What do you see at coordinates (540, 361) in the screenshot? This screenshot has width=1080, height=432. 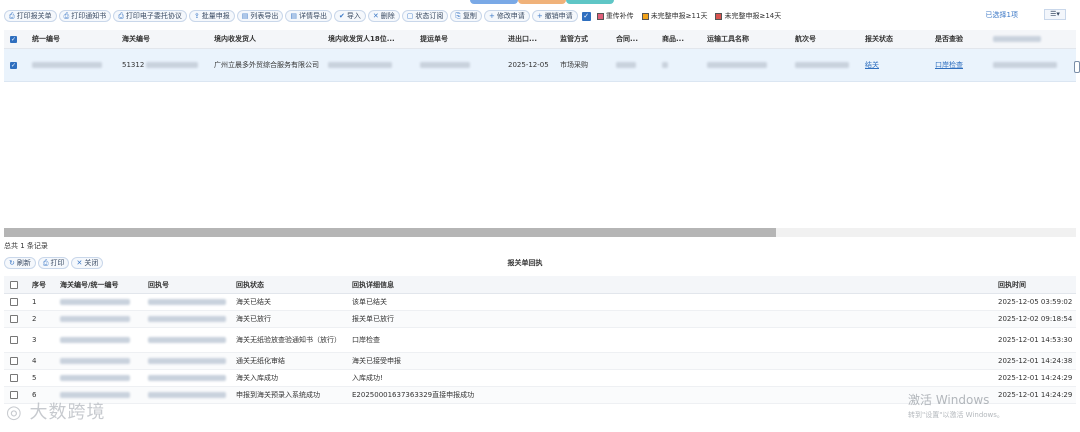 I see `table-row: 4 通关无纸化审结 海关已接受申报 2025-12-01 14:24:38` at bounding box center [540, 361].